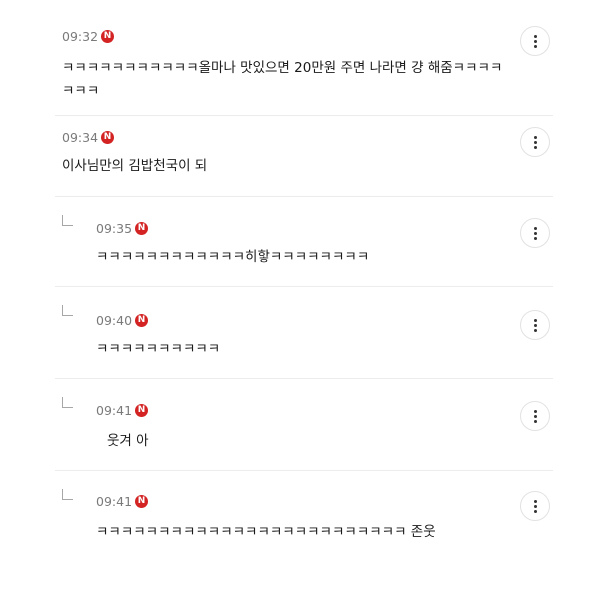 The width and height of the screenshot is (600, 593). Describe the element at coordinates (266, 532) in the screenshot. I see `comment-text: ㅋㅋㅋㅋㅋㅋㅋㅋㅋㅋㅋㅋㅋㅋㅋㅋㅋㅋㅋㅋㅋㅋㅋㅋㅋ 존웃` at that location.